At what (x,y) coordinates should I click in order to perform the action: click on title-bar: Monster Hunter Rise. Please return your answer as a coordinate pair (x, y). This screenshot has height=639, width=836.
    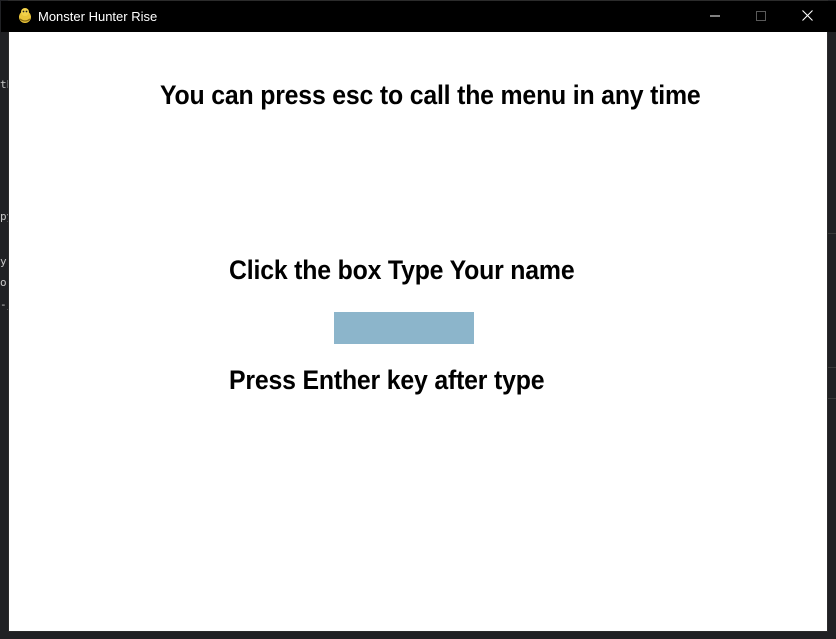
    Looking at the image, I should click on (418, 16).